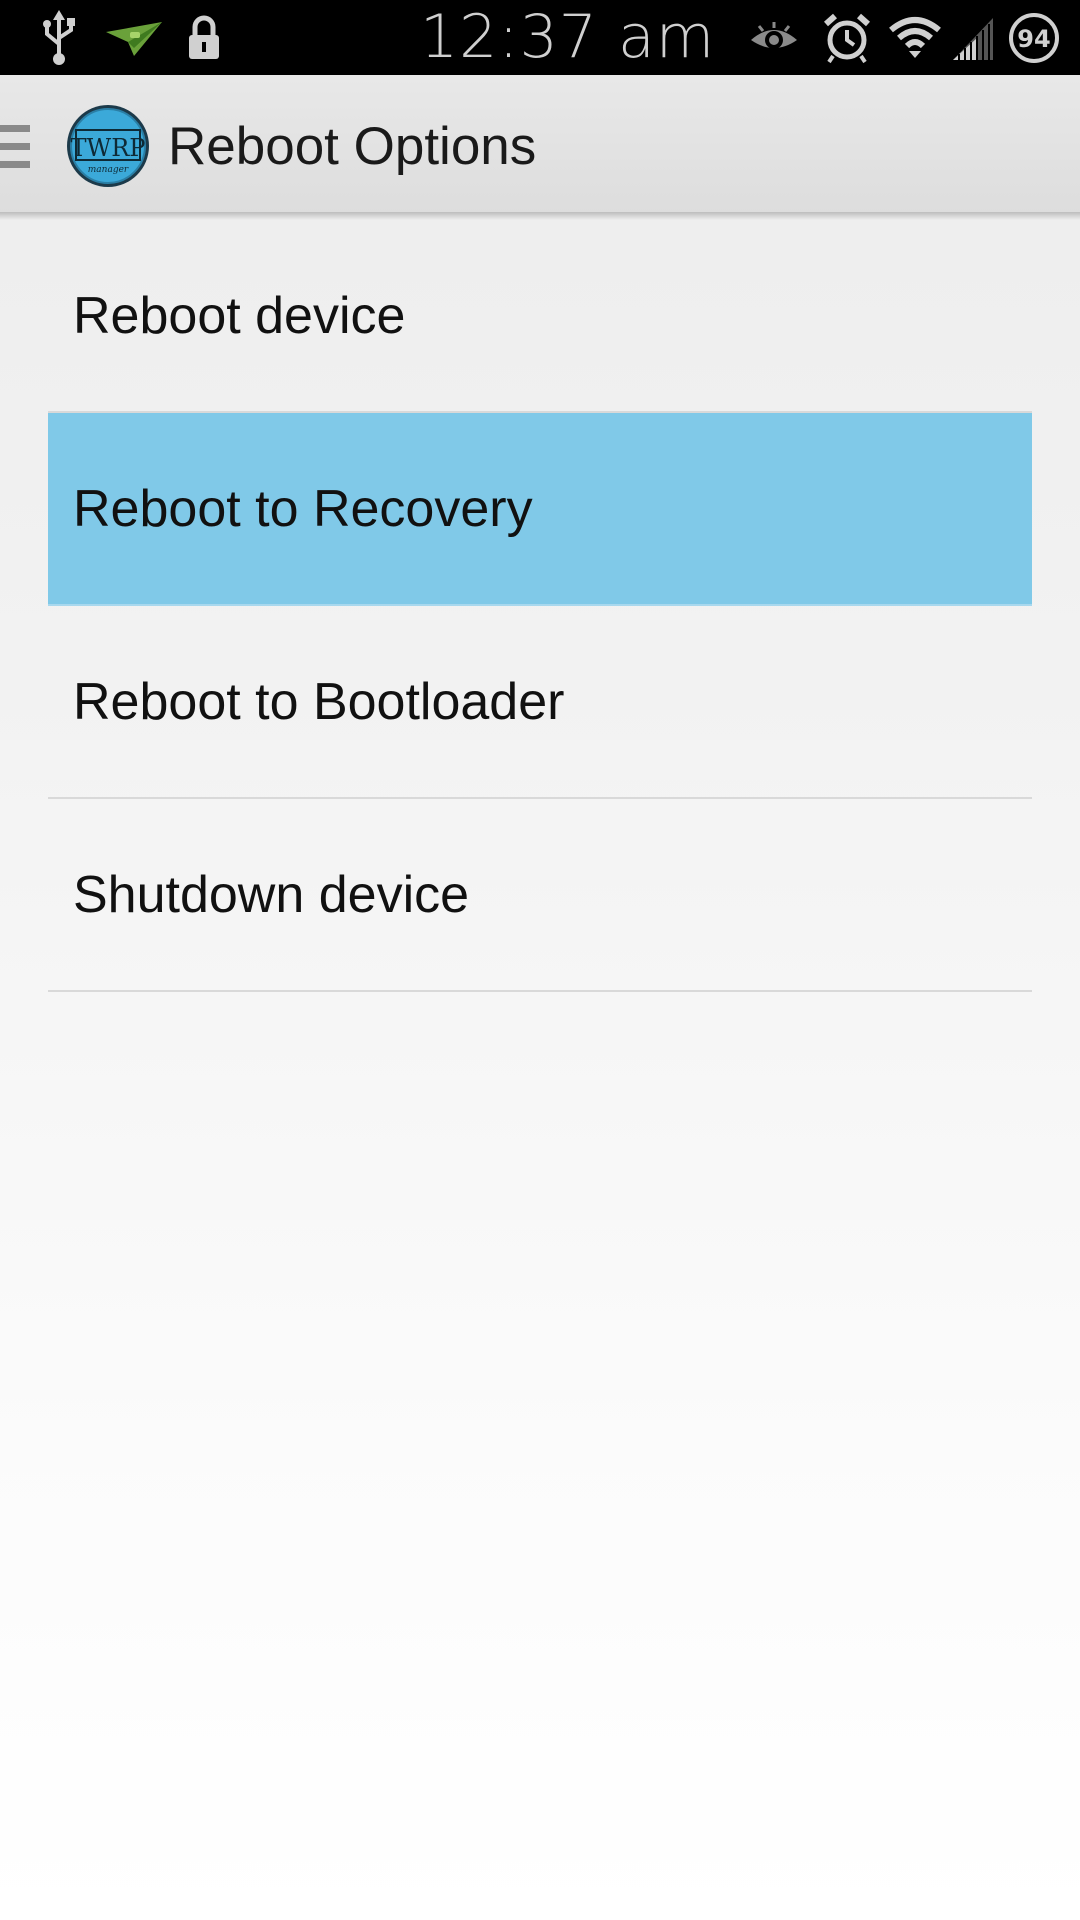  I want to click on alarm-icon, so click(847, 37).